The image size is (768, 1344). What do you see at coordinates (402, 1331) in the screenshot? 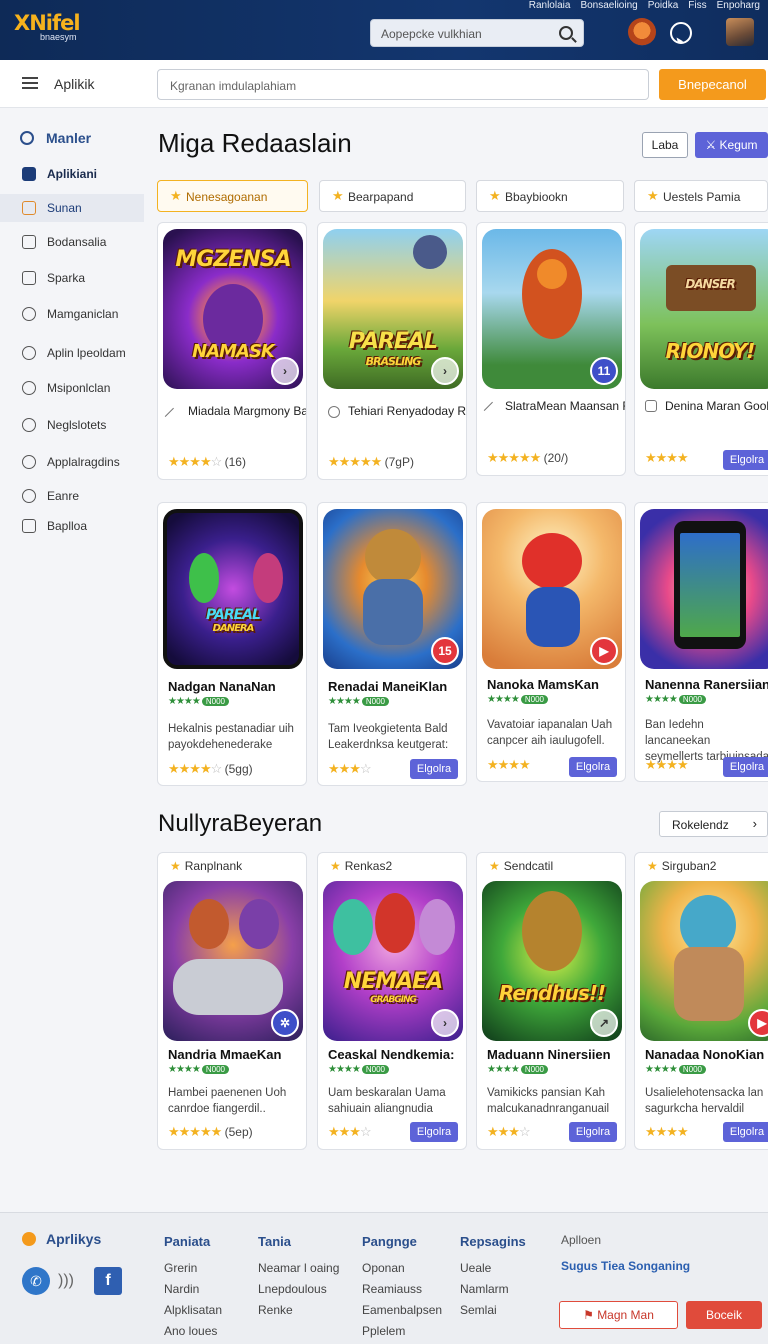
I see `footer-link: Pplelem` at bounding box center [402, 1331].